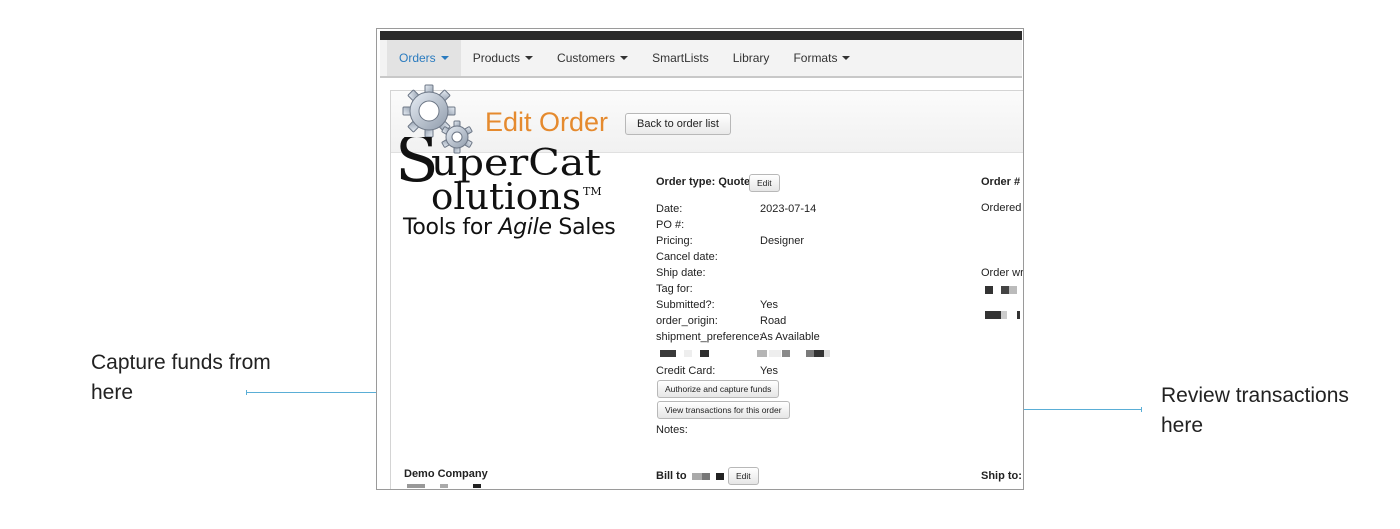 Image resolution: width=1400 pixels, height=529 pixels. What do you see at coordinates (1001, 208) in the screenshot?
I see `ordered-label: Ordered` at bounding box center [1001, 208].